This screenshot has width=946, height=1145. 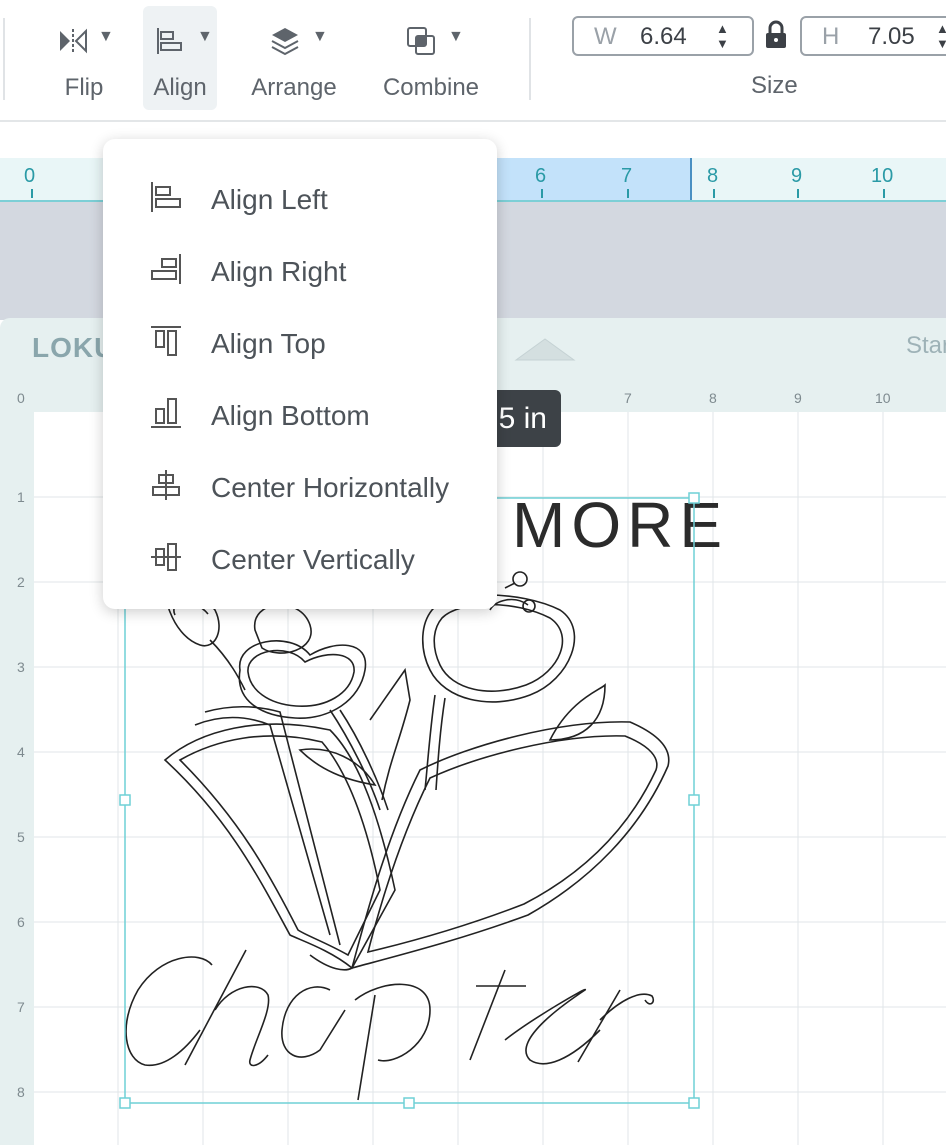 What do you see at coordinates (166, 413) in the screenshot?
I see `align-bottom-icon` at bounding box center [166, 413].